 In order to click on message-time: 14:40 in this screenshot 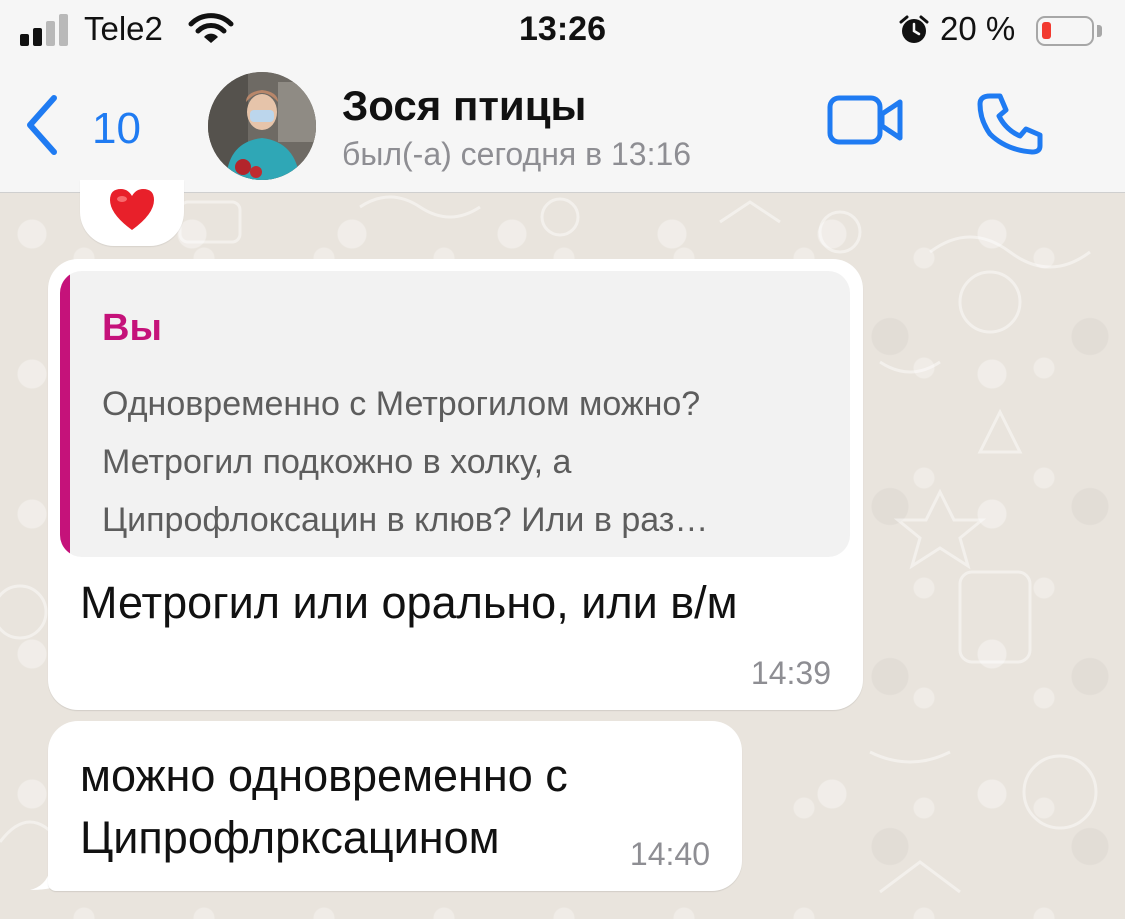, I will do `click(669, 854)`.